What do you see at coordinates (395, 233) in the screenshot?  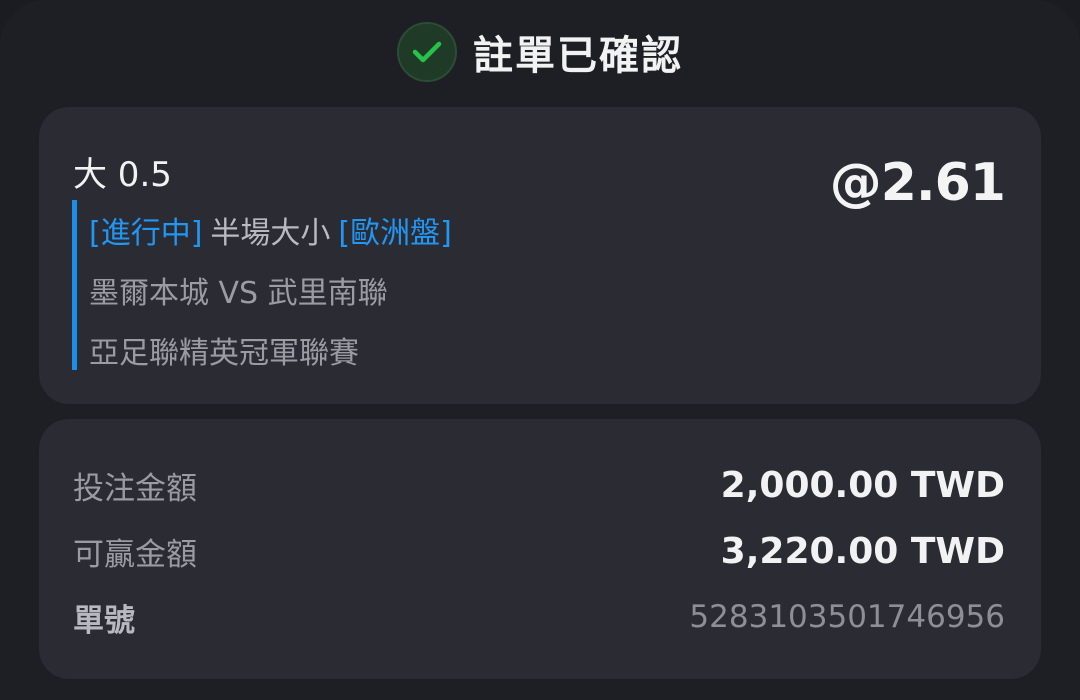 I see `odds-type-tag: [歐洲盤]` at bounding box center [395, 233].